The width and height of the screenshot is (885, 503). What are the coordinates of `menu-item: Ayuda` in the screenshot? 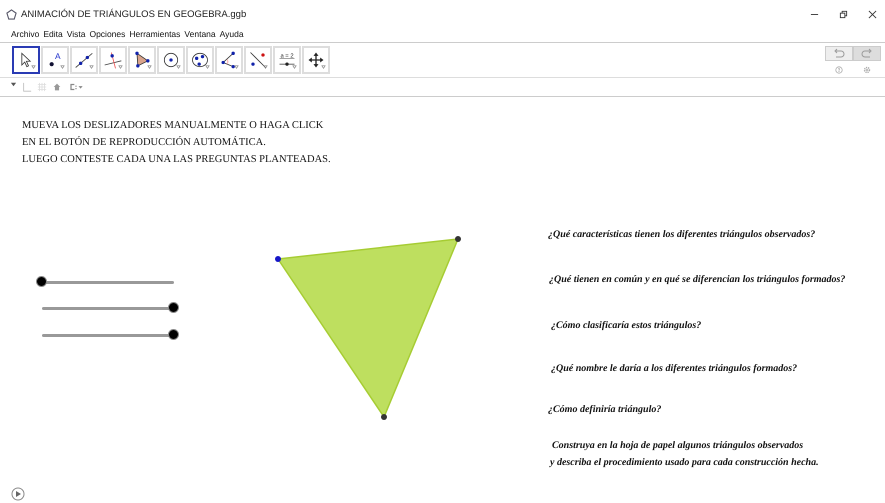 It's located at (232, 34).